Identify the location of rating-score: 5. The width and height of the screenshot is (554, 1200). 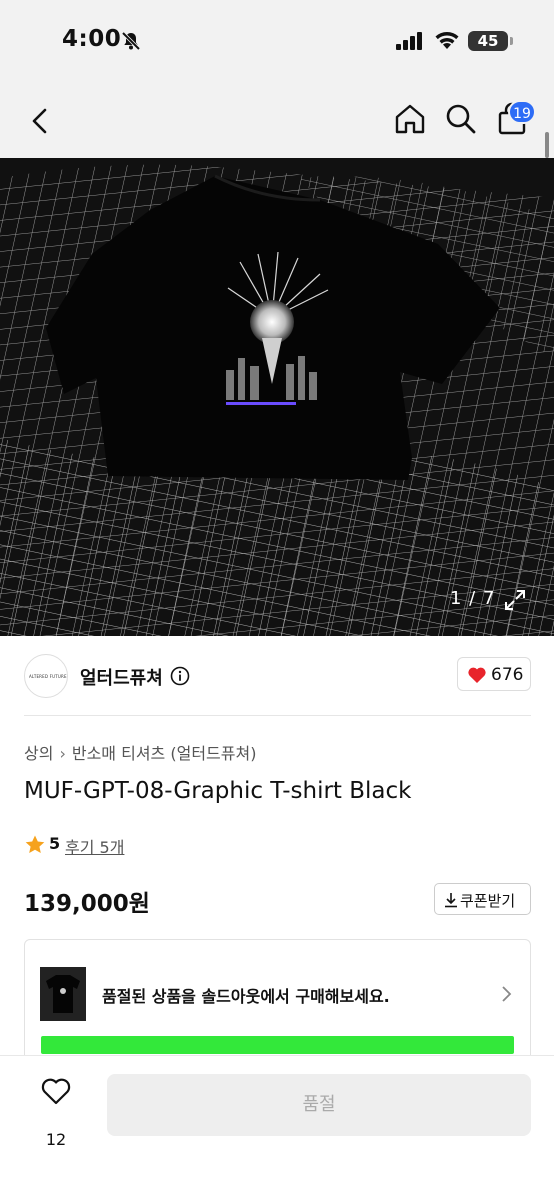
(55, 843).